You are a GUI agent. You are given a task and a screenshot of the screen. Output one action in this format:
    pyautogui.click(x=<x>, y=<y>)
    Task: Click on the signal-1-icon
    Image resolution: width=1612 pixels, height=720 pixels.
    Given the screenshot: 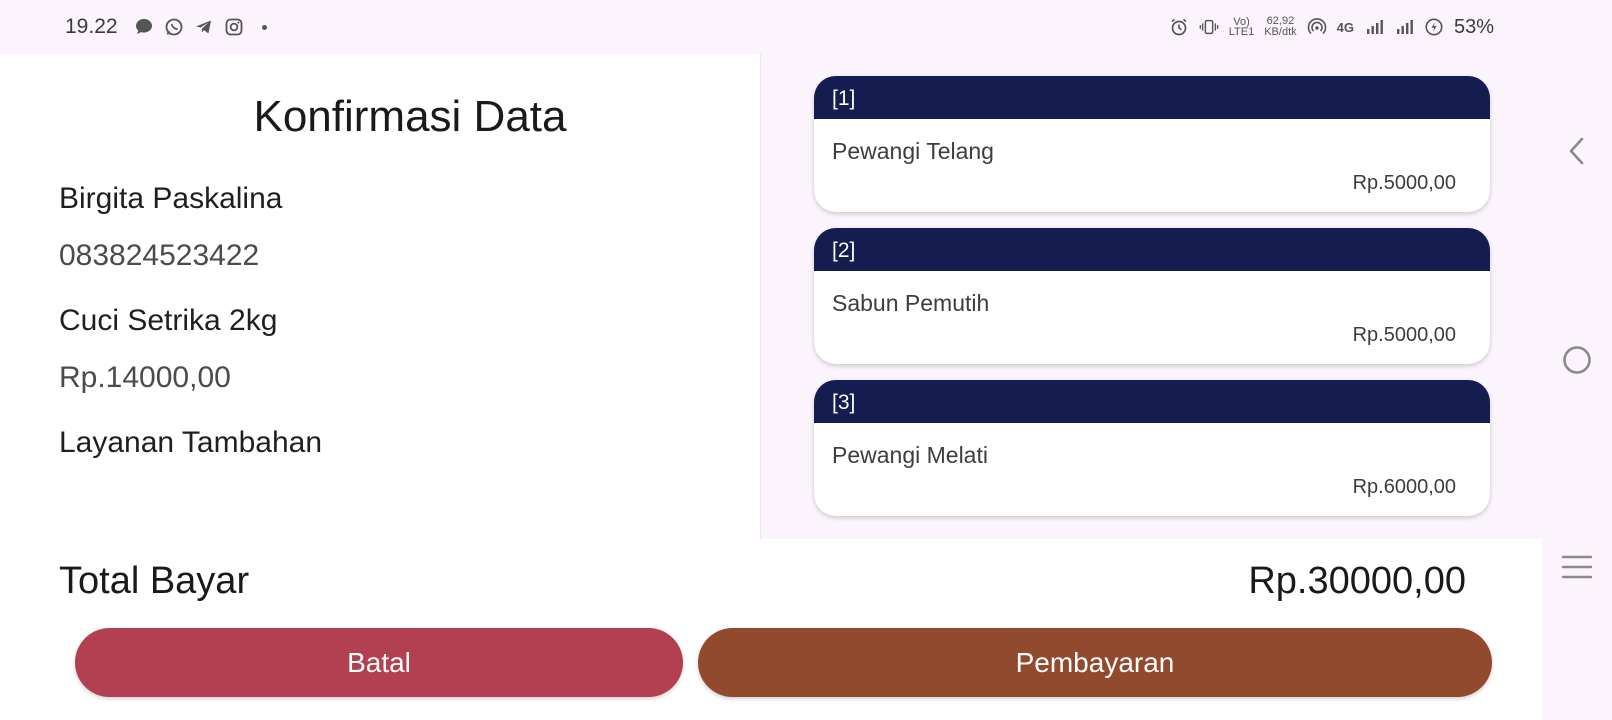 What is the action you would take?
    pyautogui.click(x=1374, y=27)
    